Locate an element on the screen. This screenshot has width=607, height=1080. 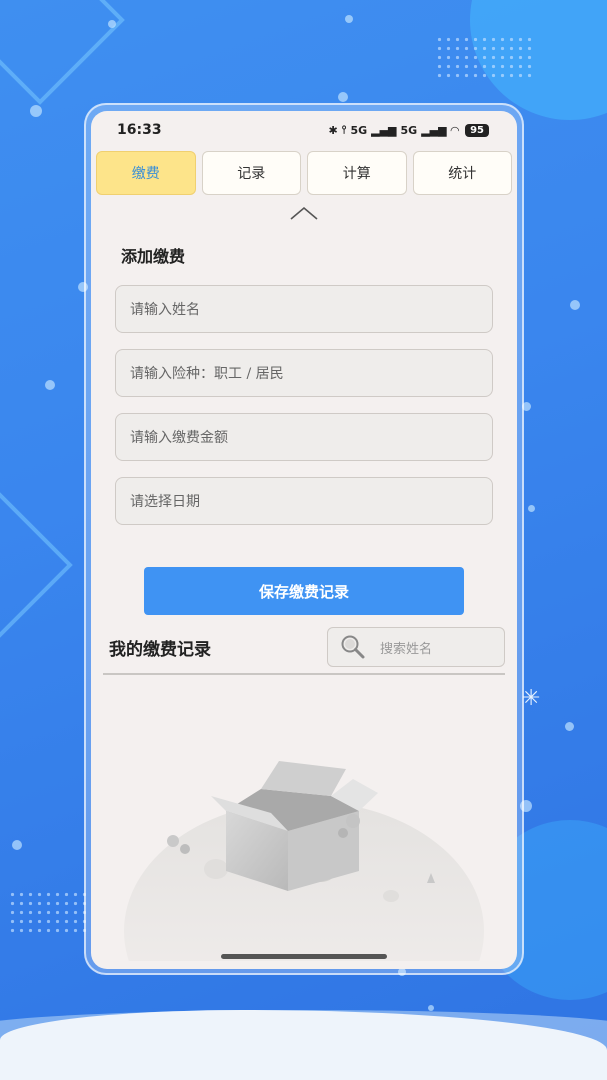
search-input: 搜索姓名 is located at coordinates (416, 647).